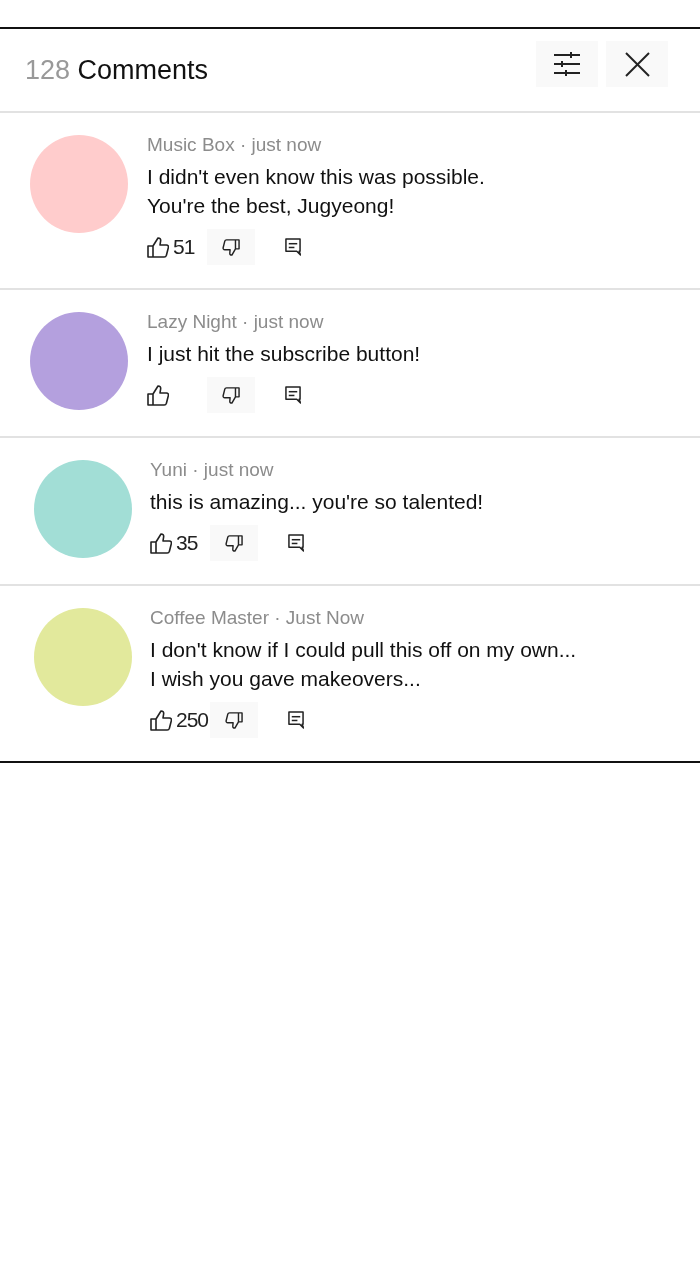  What do you see at coordinates (317, 502) in the screenshot?
I see `comment-text: this is amazing... you're so talented!` at bounding box center [317, 502].